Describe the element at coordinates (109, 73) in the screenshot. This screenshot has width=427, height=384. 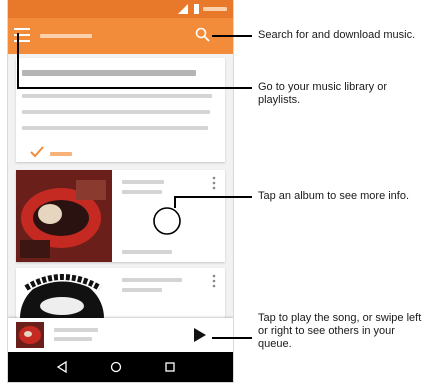
I see `promo-title` at that location.